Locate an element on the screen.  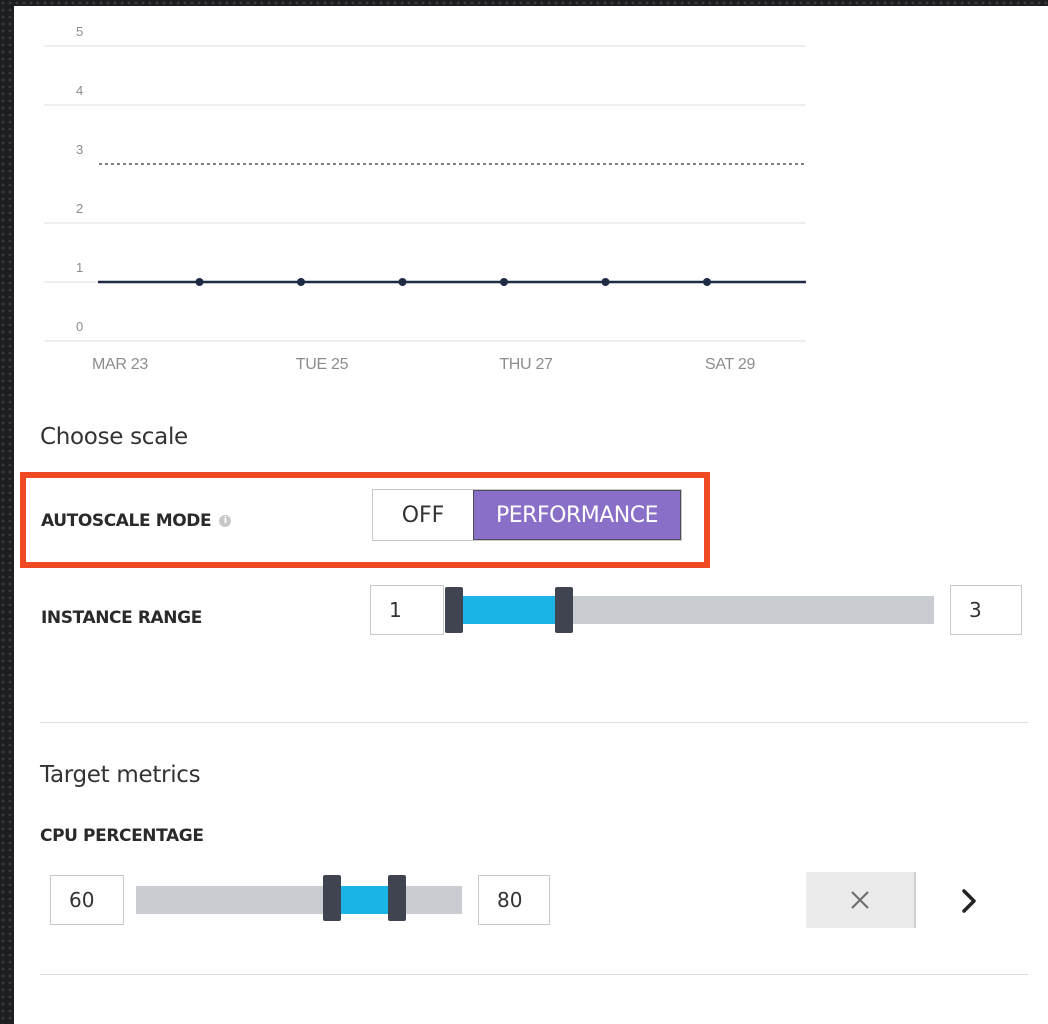
x-tick-label: THU 27 is located at coordinates (526, 364).